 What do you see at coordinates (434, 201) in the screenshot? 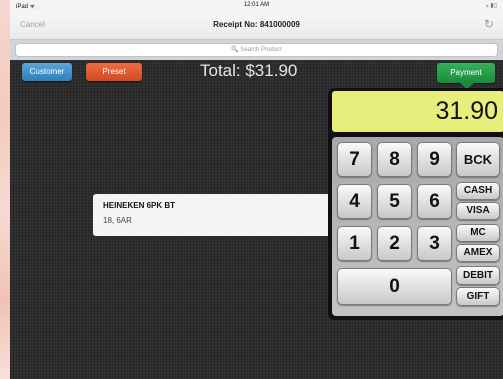
I see `key-6: 6` at bounding box center [434, 201].